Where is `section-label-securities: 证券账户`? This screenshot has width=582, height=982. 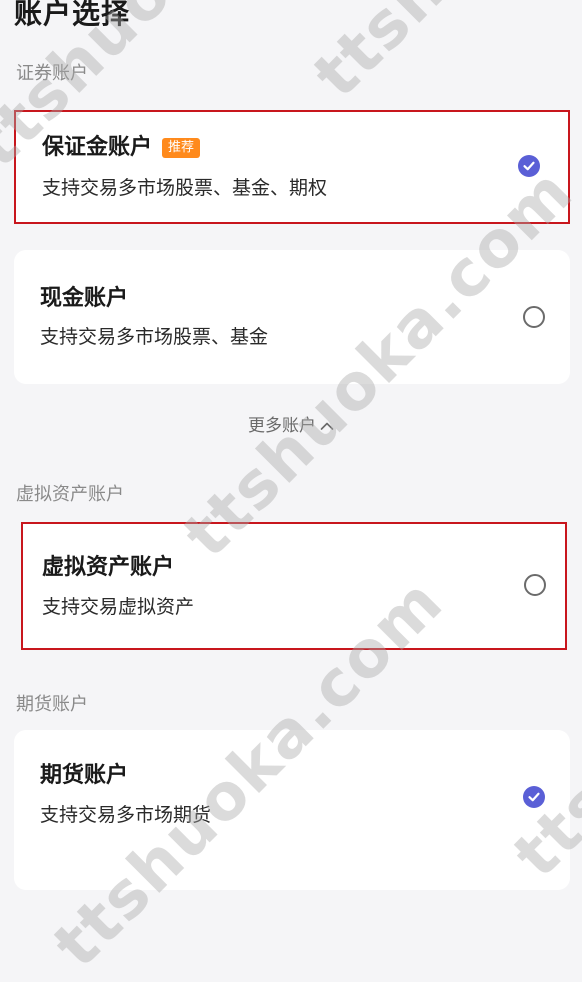
section-label-securities: 证券账户 is located at coordinates (52, 73).